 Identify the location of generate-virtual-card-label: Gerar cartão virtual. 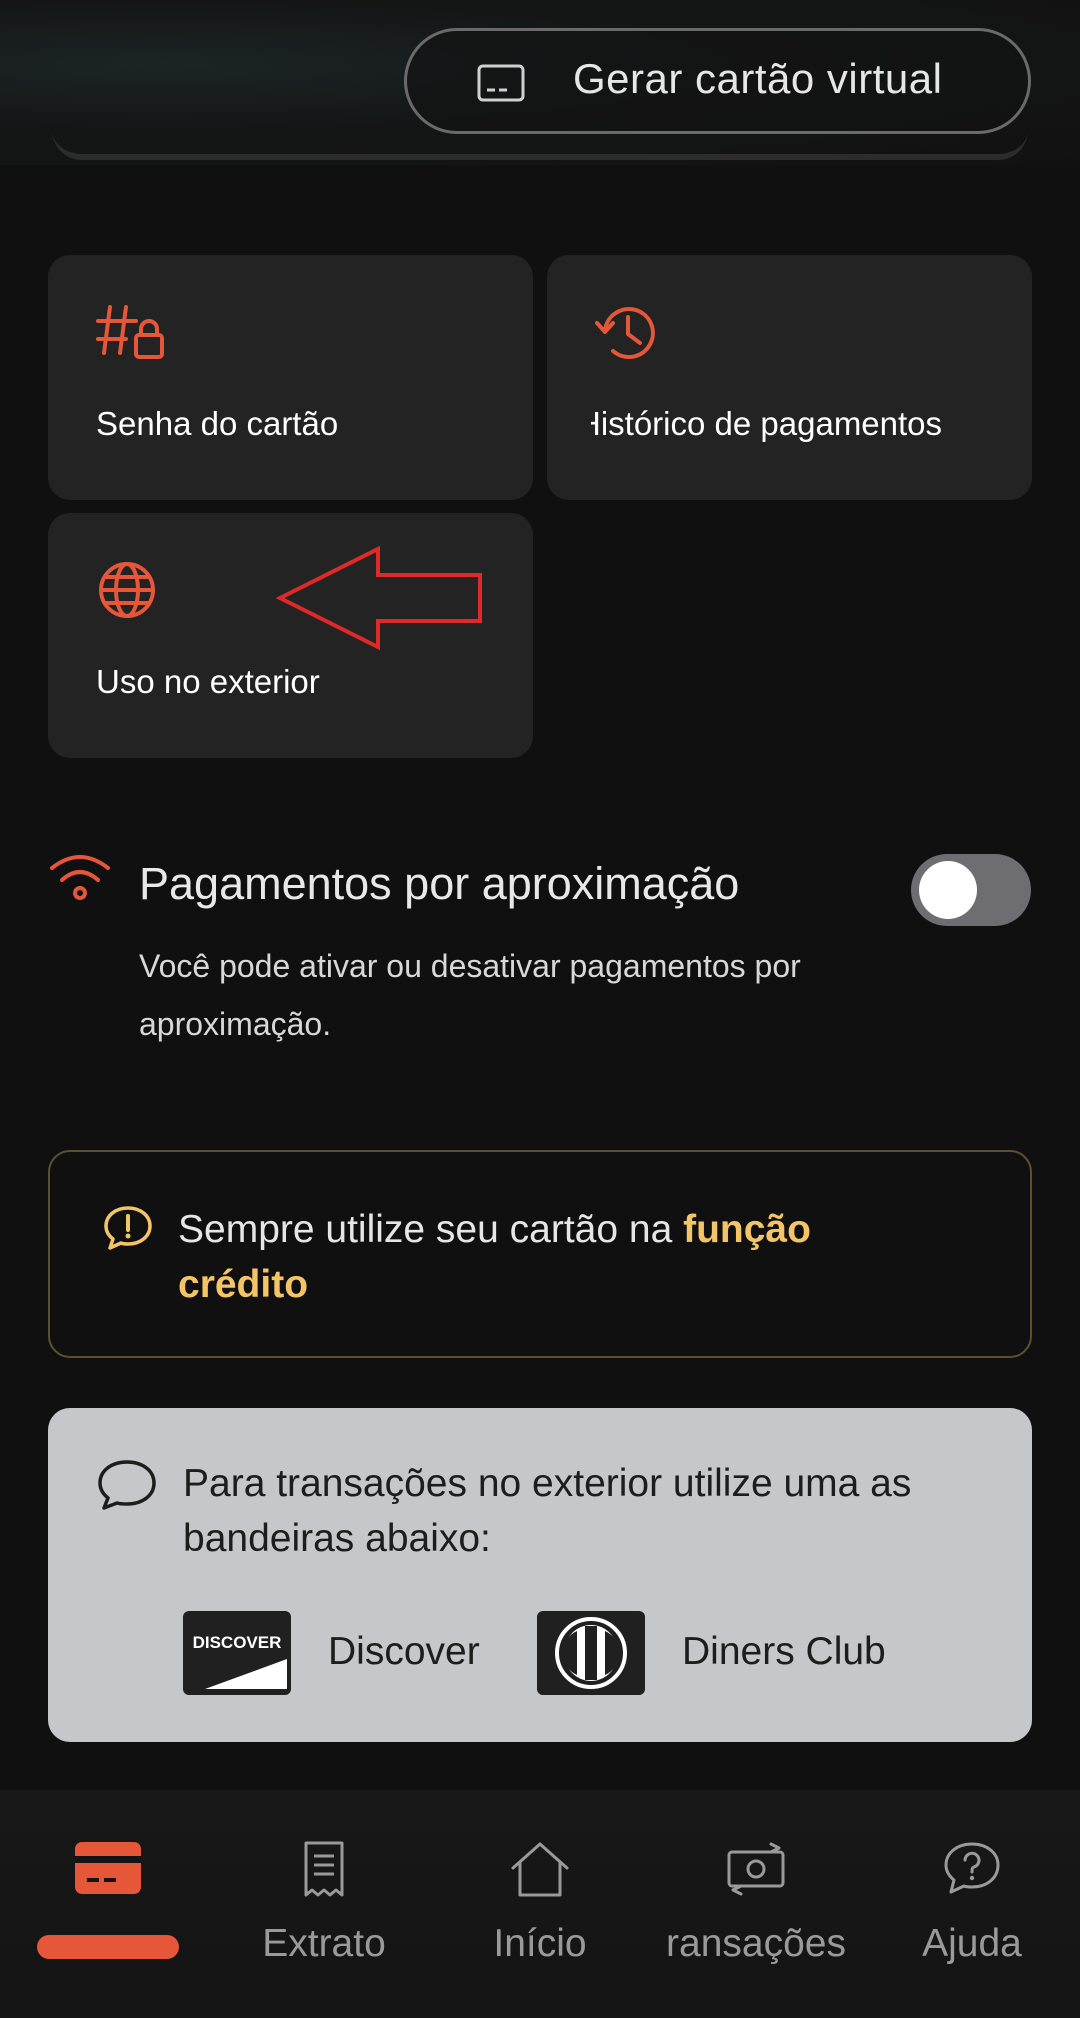
(758, 78).